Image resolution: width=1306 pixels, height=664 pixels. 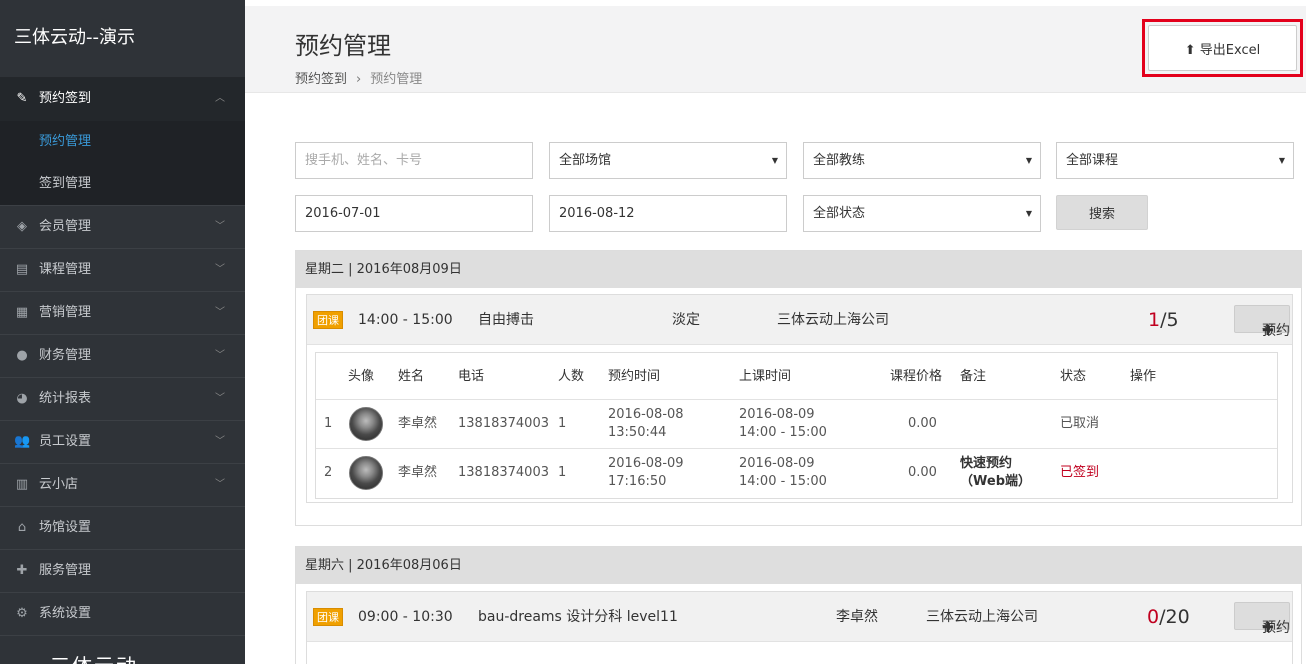 What do you see at coordinates (1102, 212) in the screenshot?
I see `search-button: 搜索` at bounding box center [1102, 212].